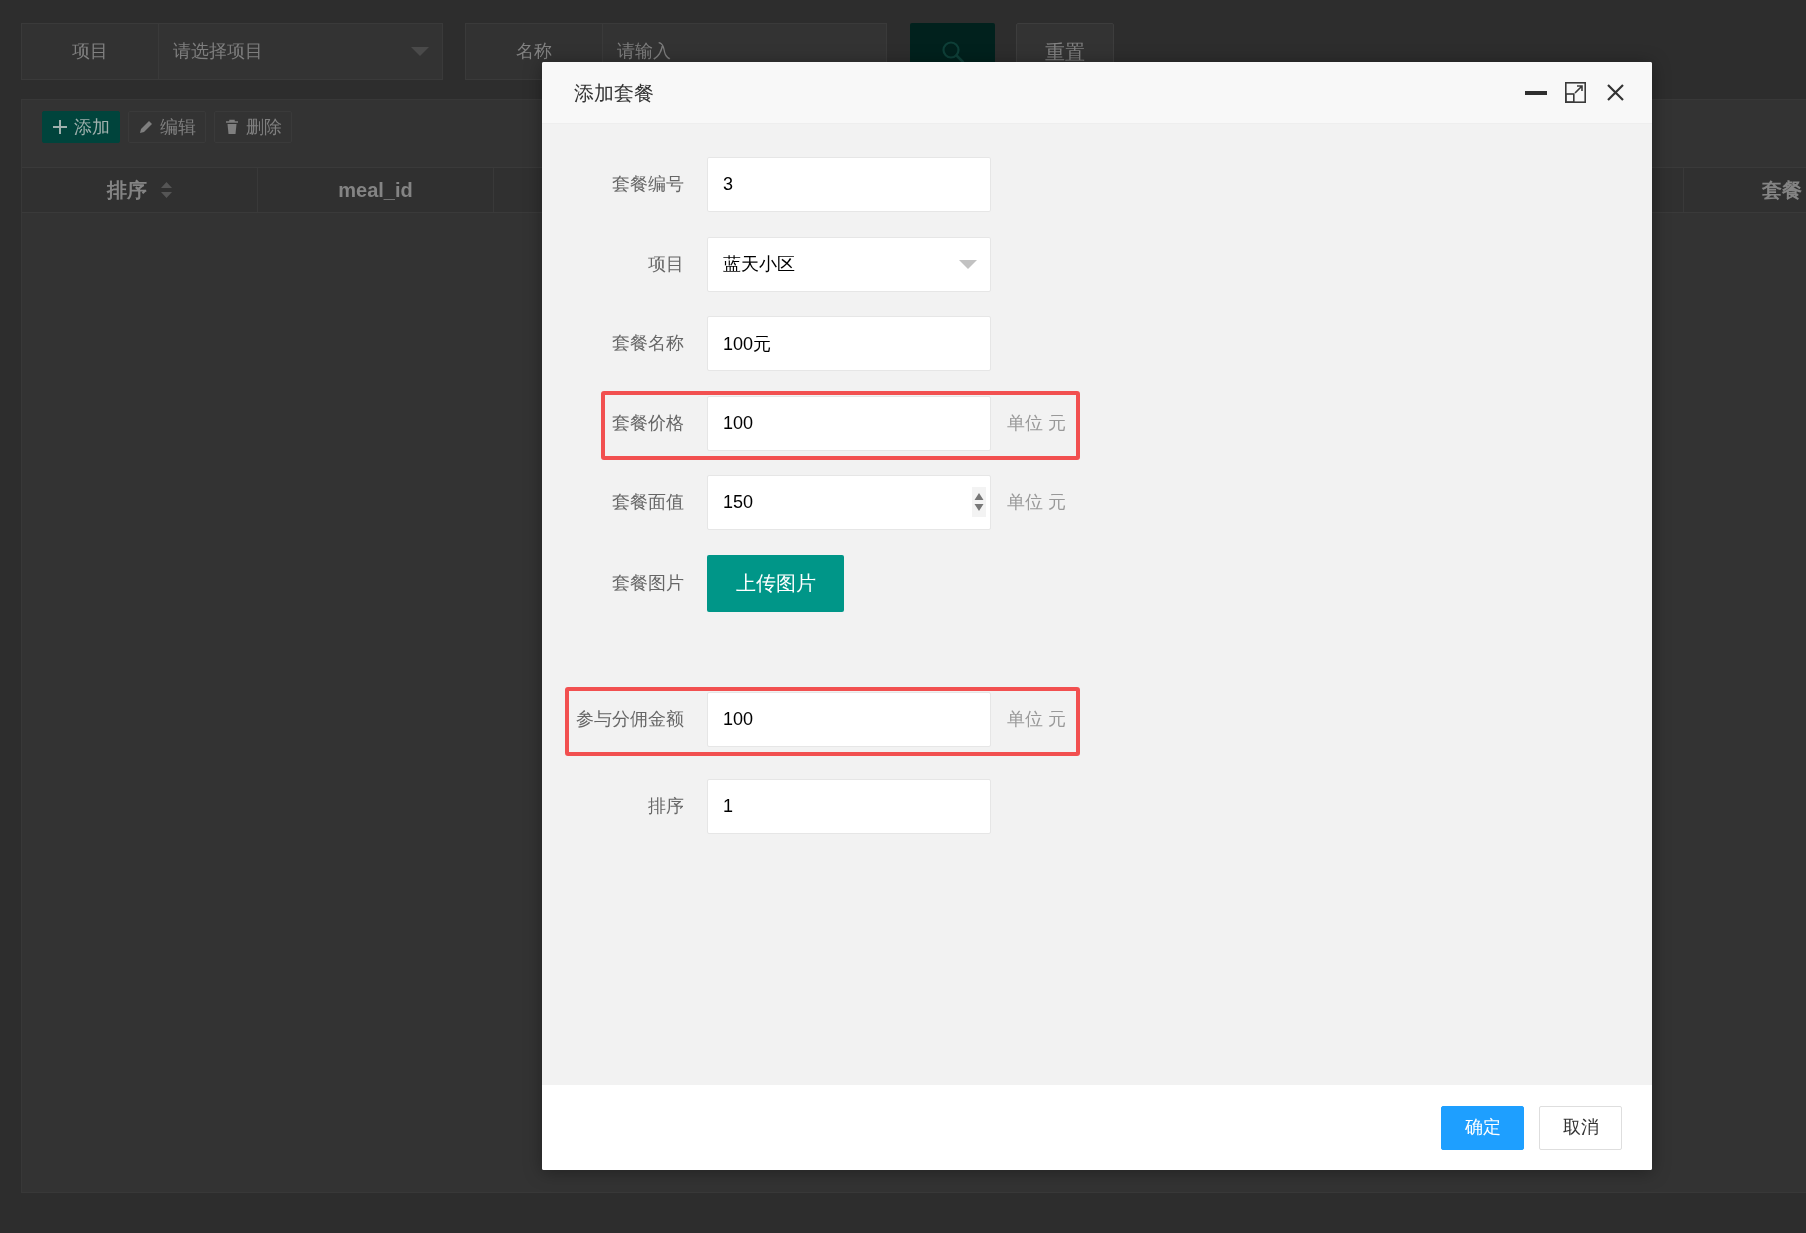 This screenshot has width=1806, height=1233. I want to click on field-label: 项目, so click(666, 263).